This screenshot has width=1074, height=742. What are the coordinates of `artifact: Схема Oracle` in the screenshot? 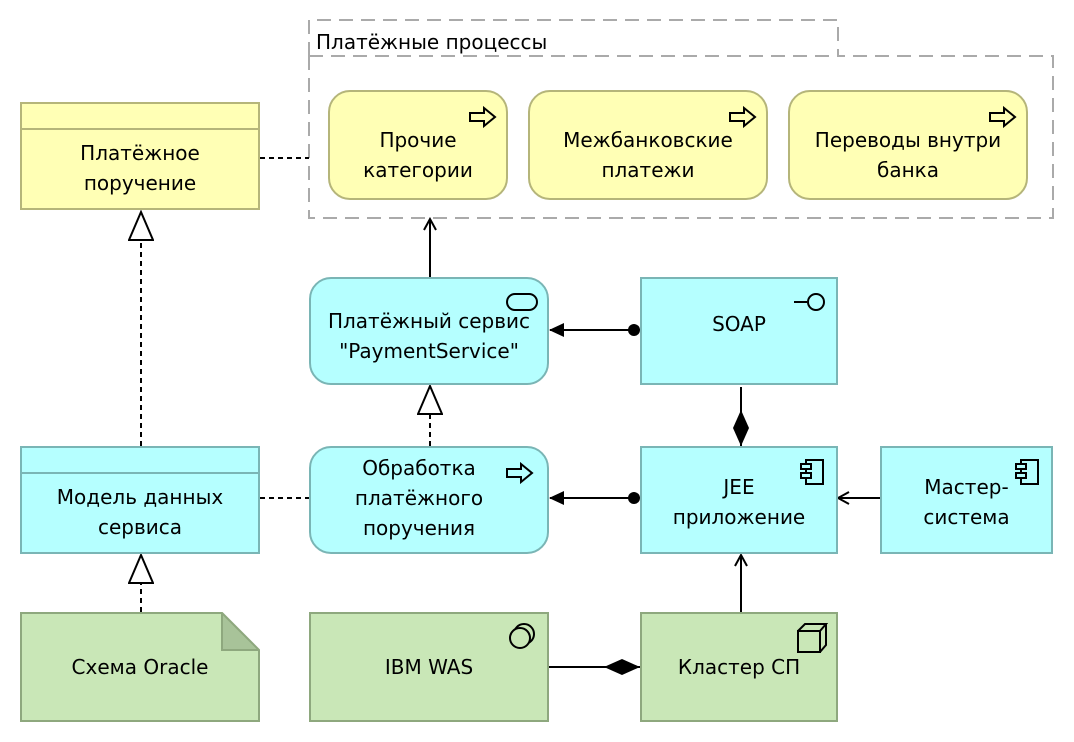 It's located at (140, 667).